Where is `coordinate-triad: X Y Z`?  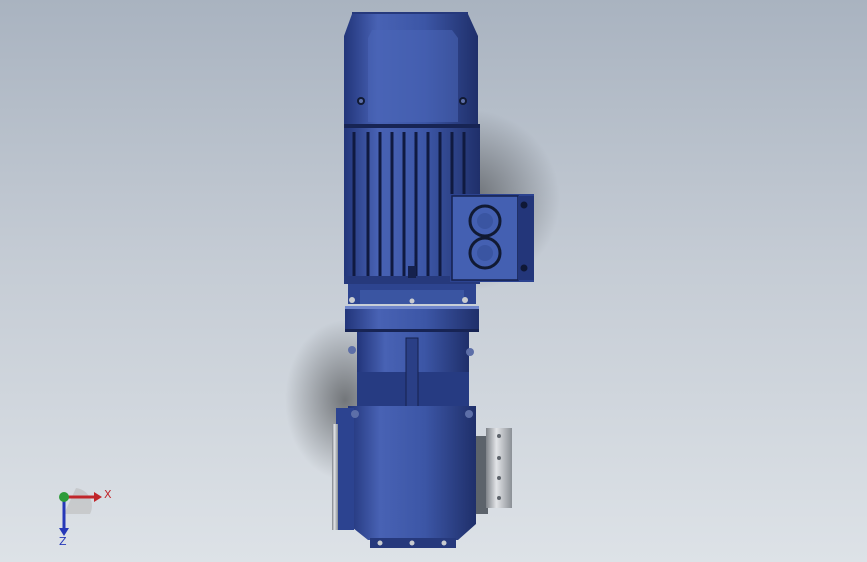
coordinate-triad: X Y Z is located at coordinates (83, 515).